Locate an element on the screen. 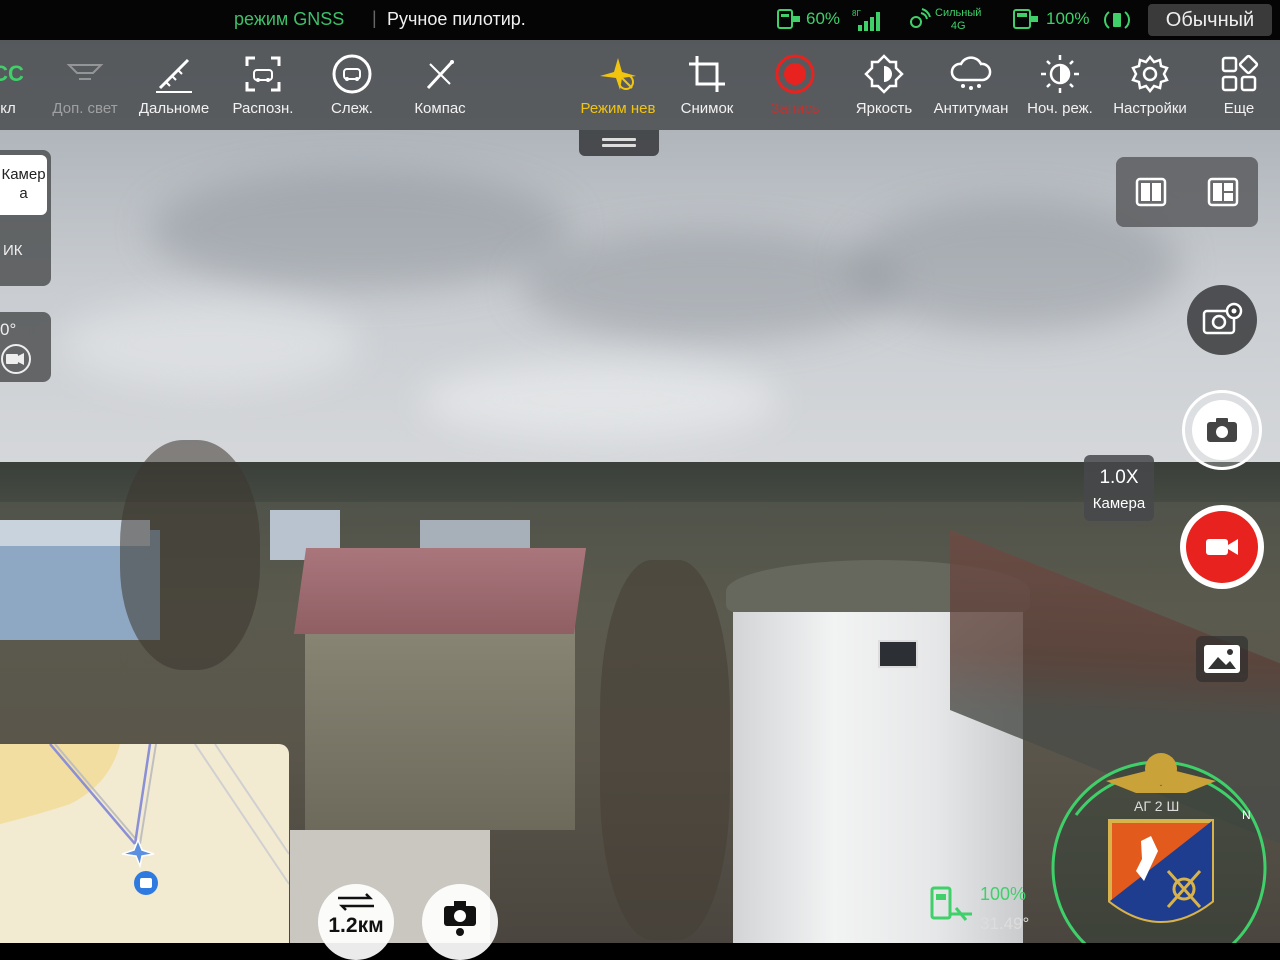 This screenshot has height=960, width=1280. tool-brightness-label: Яркость is located at coordinates (884, 108).